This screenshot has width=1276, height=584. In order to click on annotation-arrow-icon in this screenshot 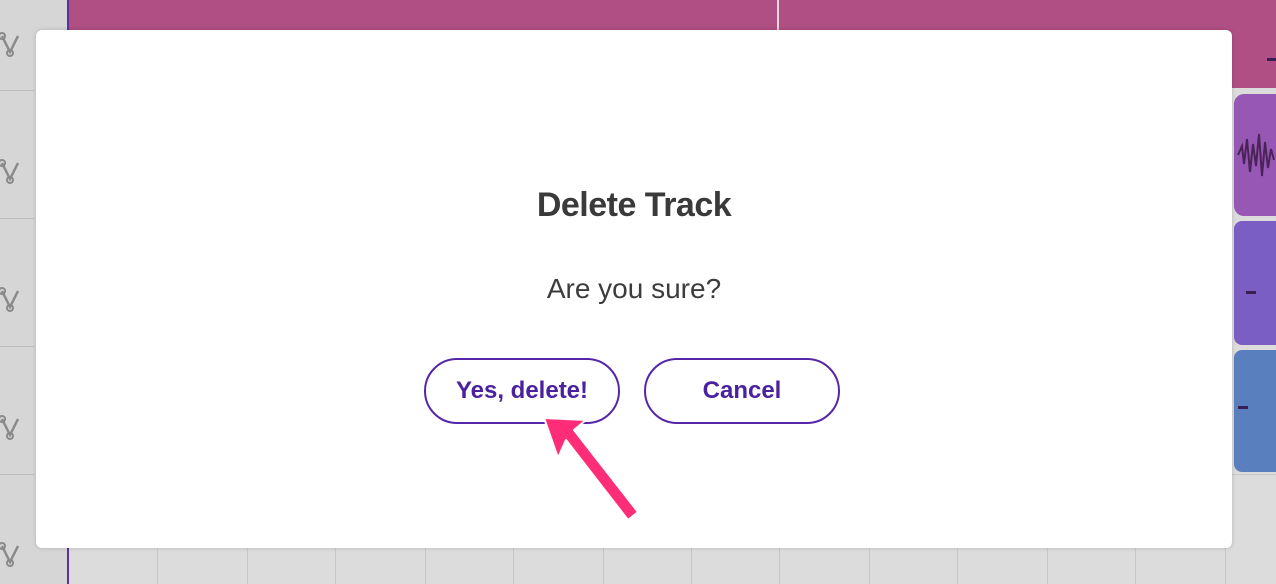, I will do `click(591, 469)`.